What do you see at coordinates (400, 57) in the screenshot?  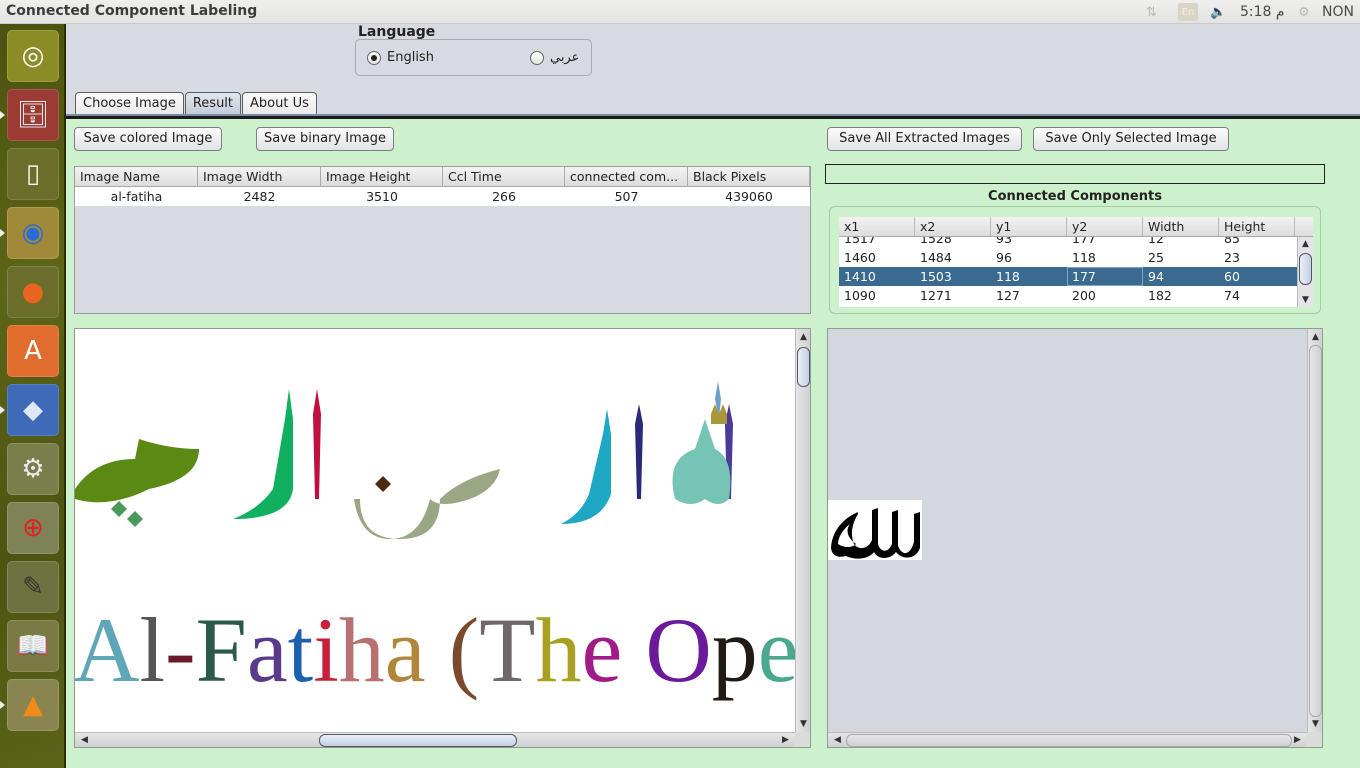 I see `radio-english: English` at bounding box center [400, 57].